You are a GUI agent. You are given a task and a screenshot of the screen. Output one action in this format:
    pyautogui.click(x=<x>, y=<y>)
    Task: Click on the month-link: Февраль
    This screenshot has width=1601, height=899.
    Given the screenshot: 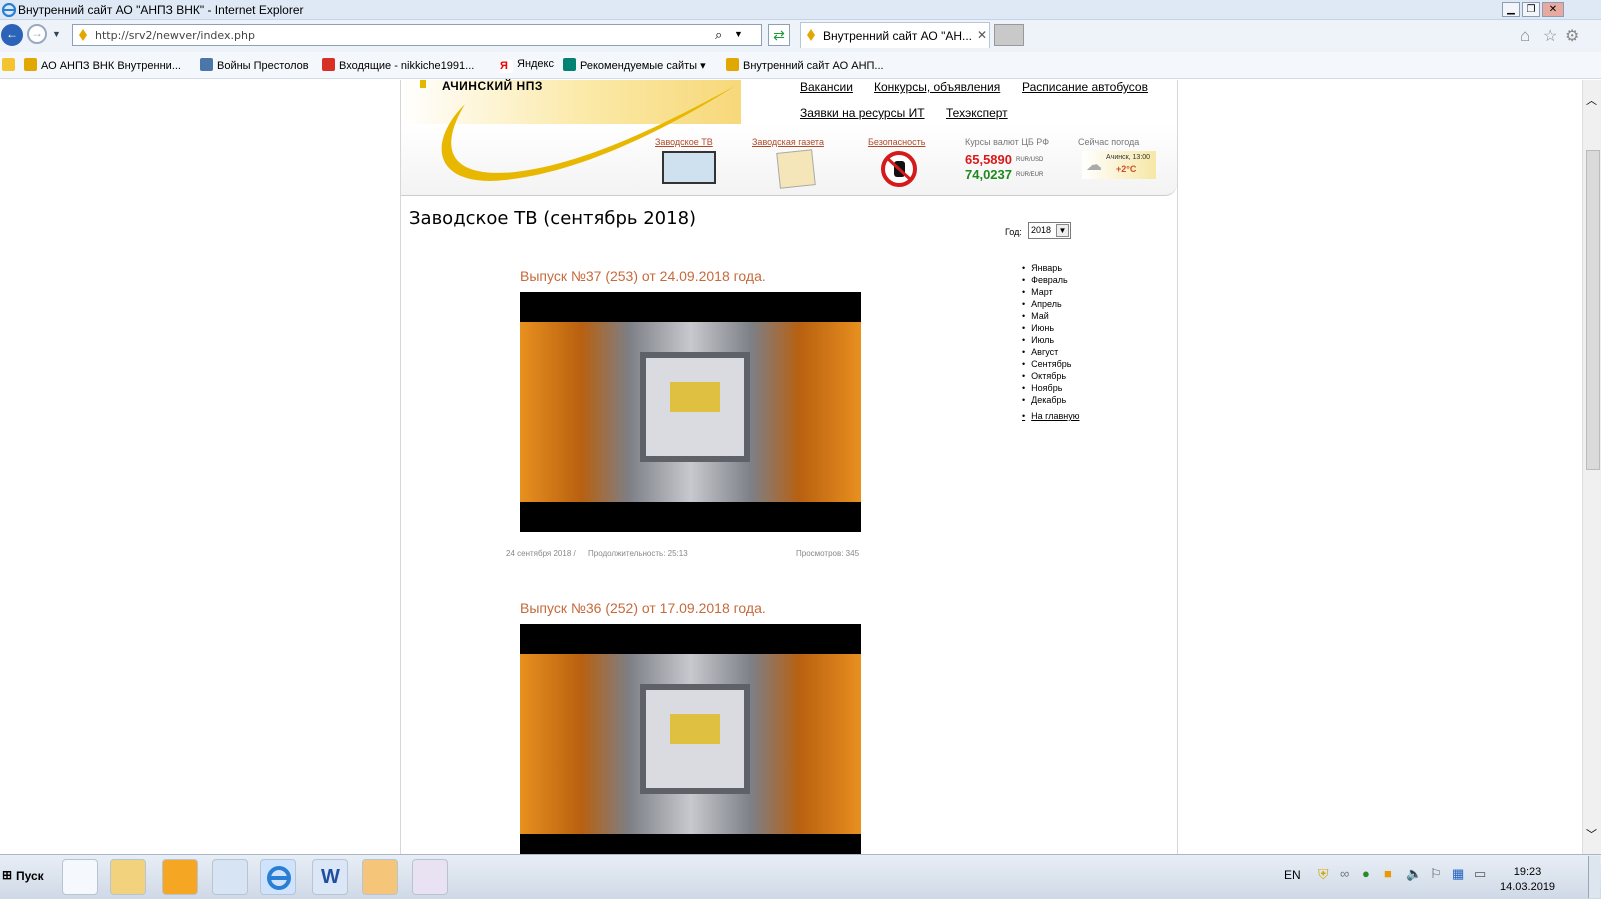 What is the action you would take?
    pyautogui.click(x=1051, y=280)
    